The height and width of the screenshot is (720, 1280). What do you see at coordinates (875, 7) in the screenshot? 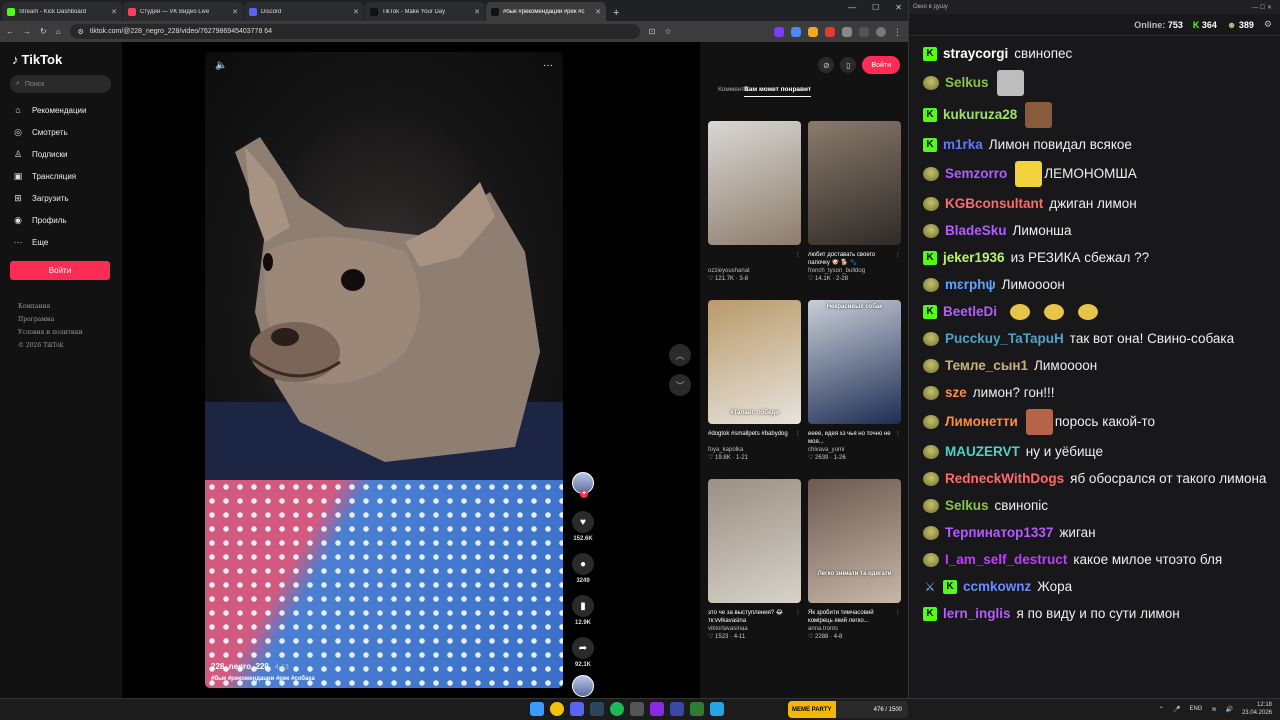
I see `maximize-icon: ☐` at bounding box center [875, 7].